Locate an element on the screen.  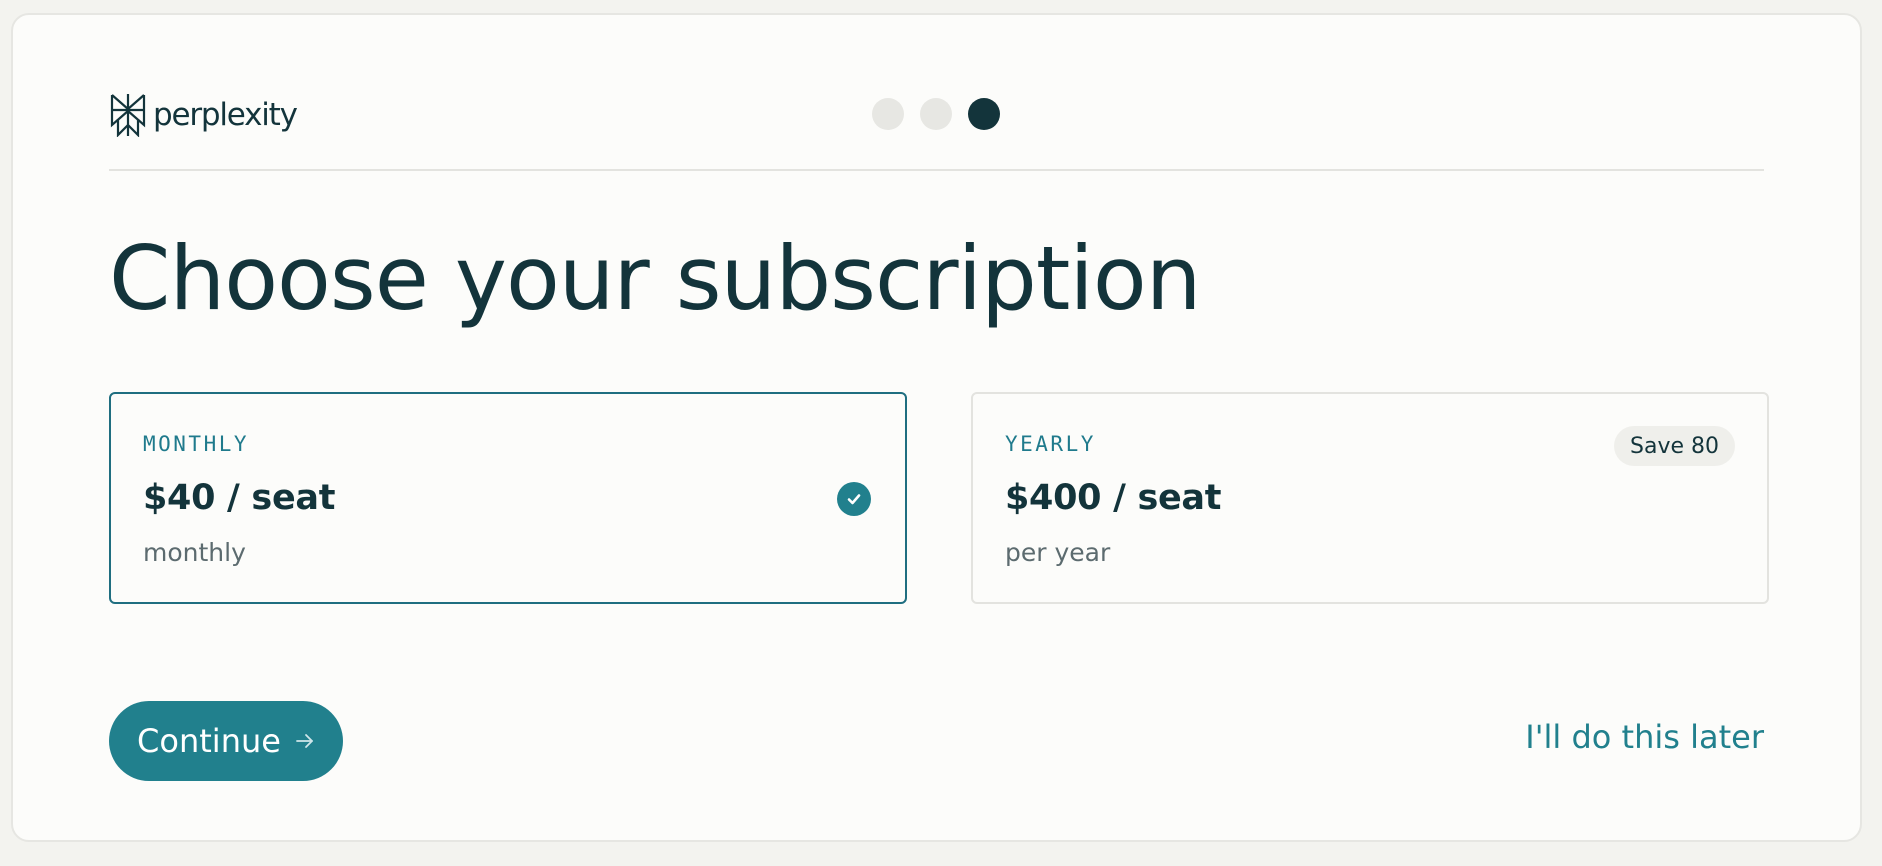
plan-label: YEARLY is located at coordinates (1050, 444).